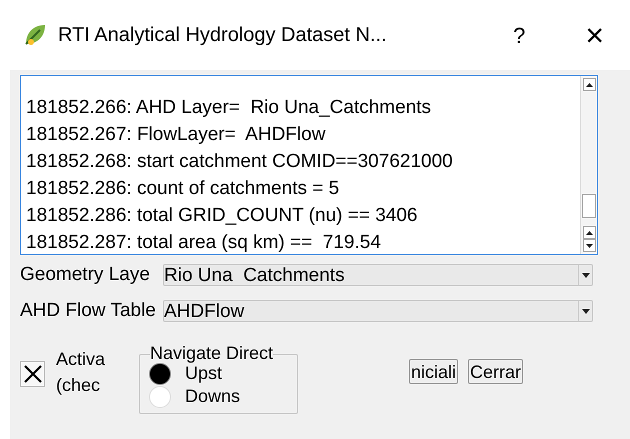  What do you see at coordinates (589, 245) in the screenshot?
I see `scroll-down-icon` at bounding box center [589, 245].